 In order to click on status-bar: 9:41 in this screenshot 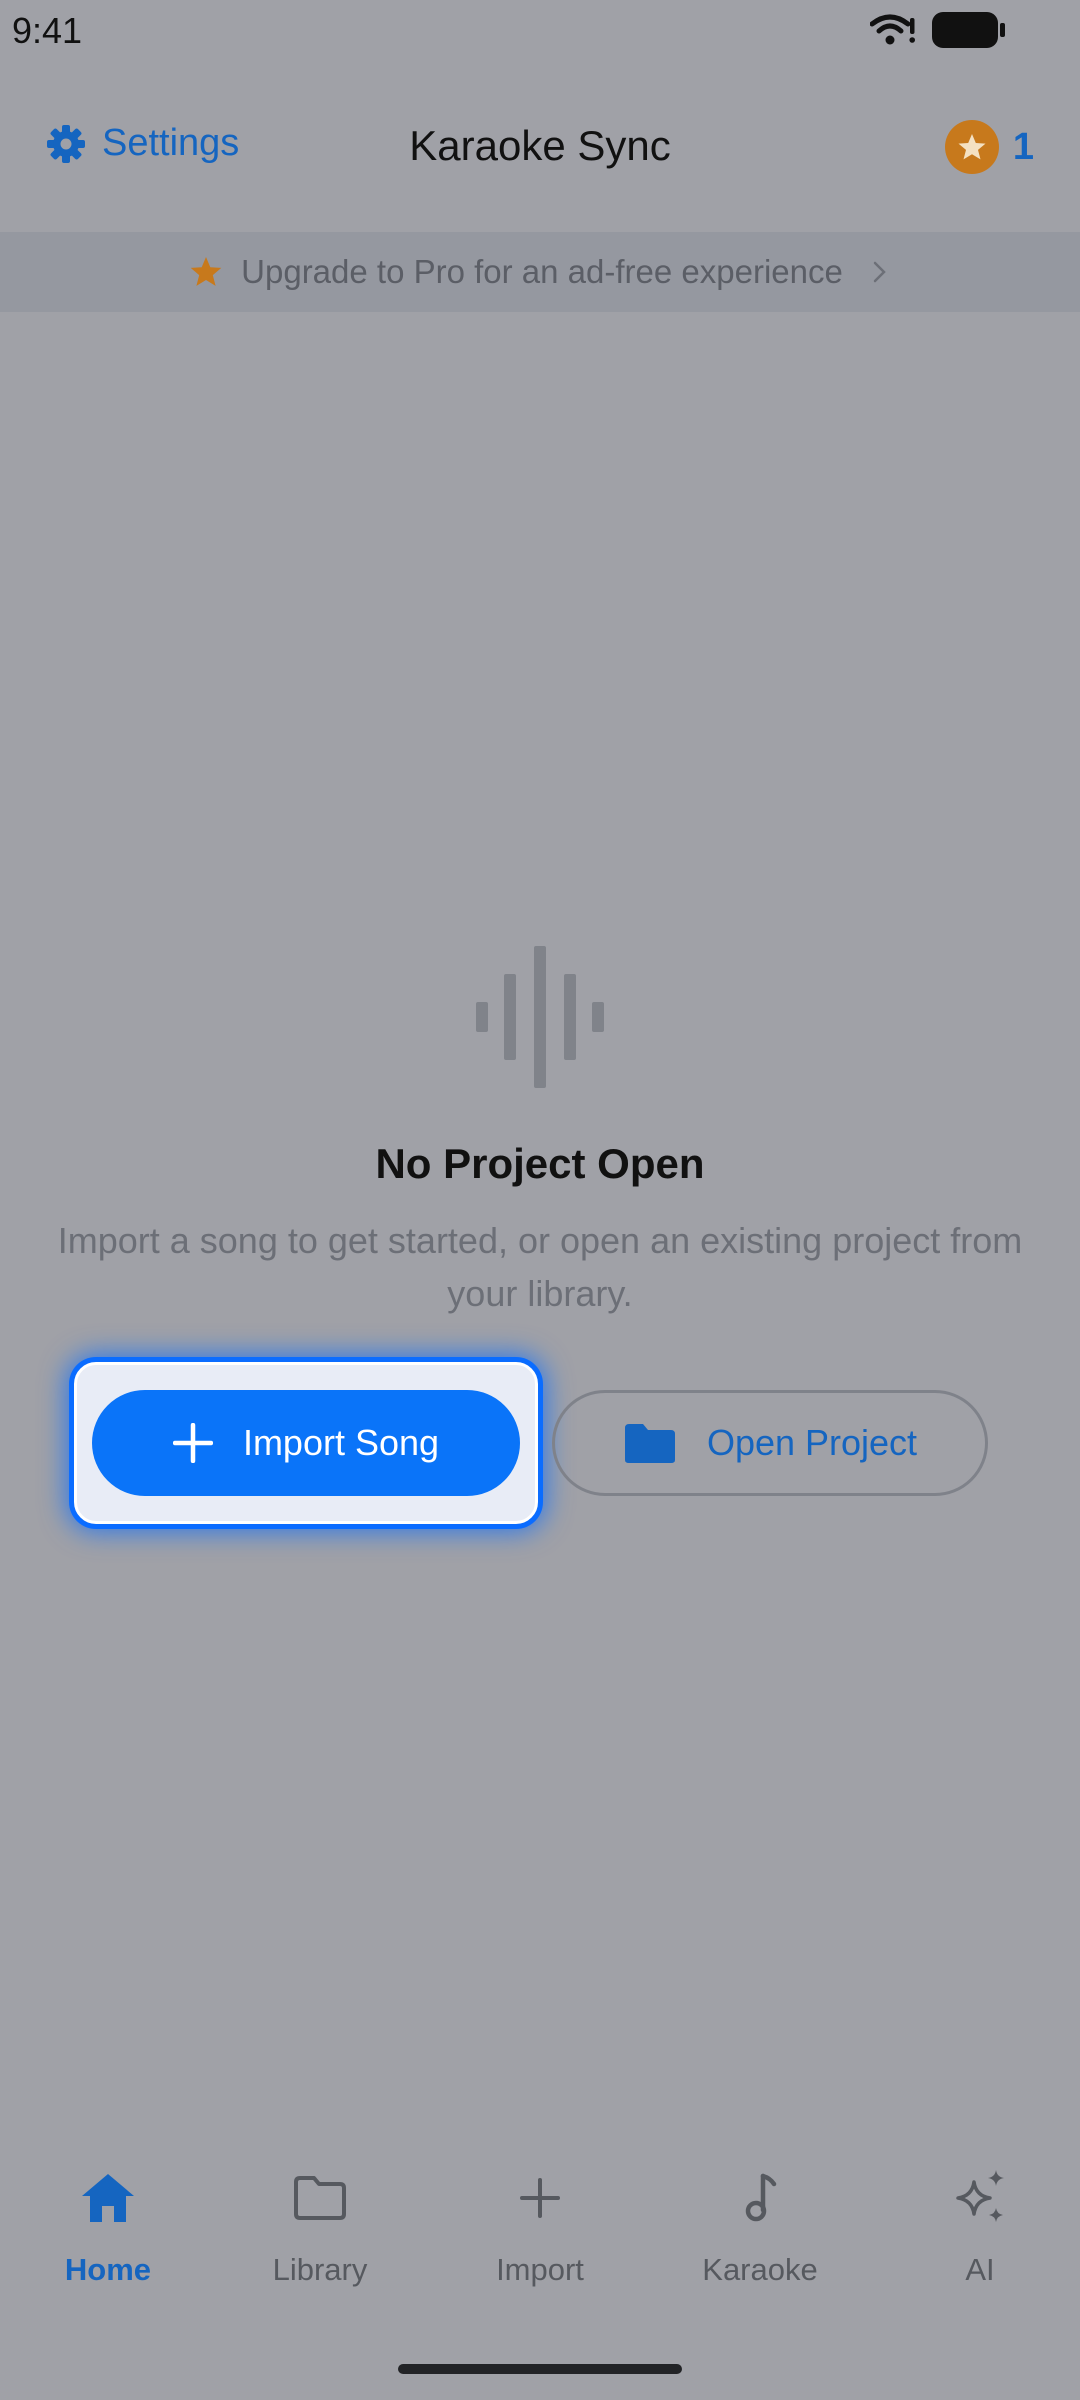, I will do `click(540, 31)`.